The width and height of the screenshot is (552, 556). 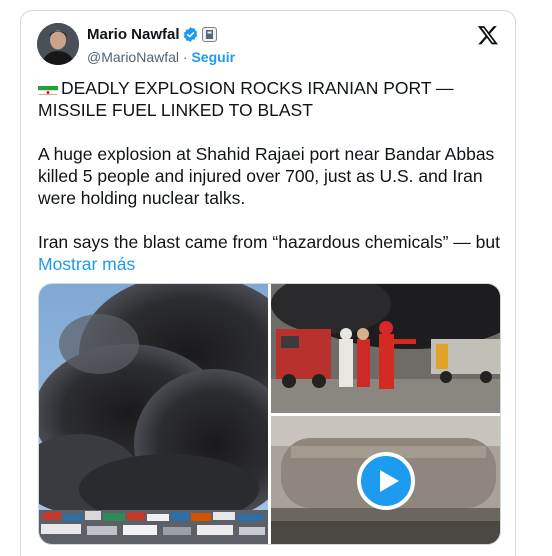 I want to click on show-more-link: Mostrar más, so click(x=86, y=264).